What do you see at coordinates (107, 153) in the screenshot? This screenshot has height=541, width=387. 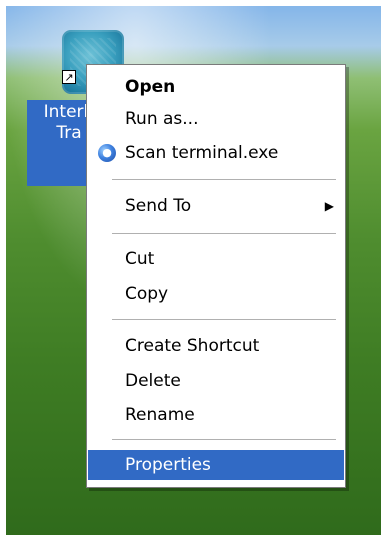 I see `antivirus-scan-icon: ●` at bounding box center [107, 153].